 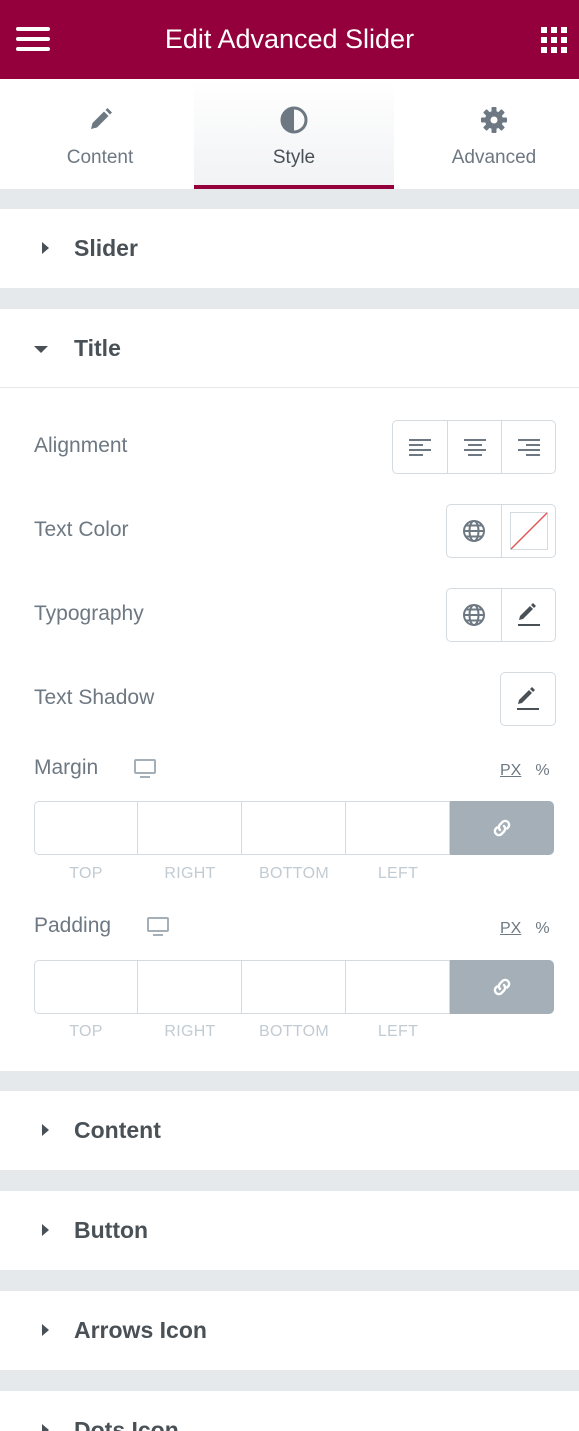 What do you see at coordinates (289, 1130) in the screenshot?
I see `section-content: Content` at bounding box center [289, 1130].